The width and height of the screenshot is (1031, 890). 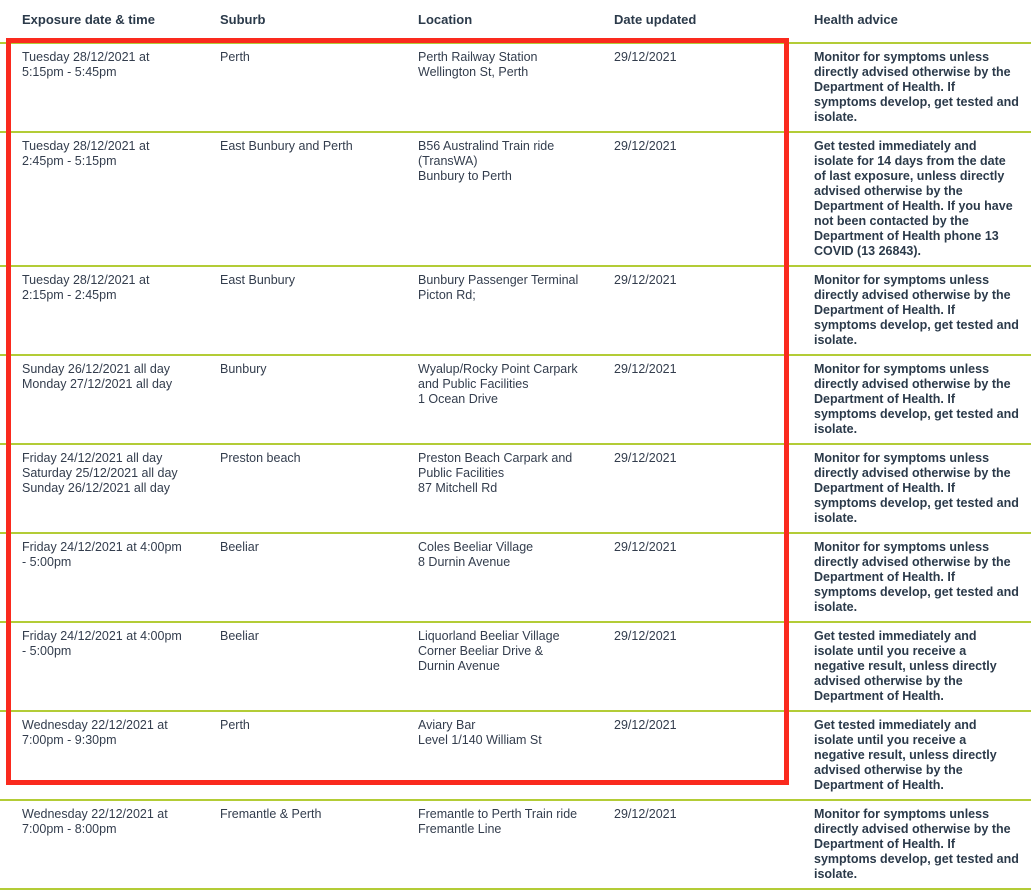 What do you see at coordinates (496, 310) in the screenshot?
I see `cell-location: Bunbury Passenger Terminal Picton Rd;` at bounding box center [496, 310].